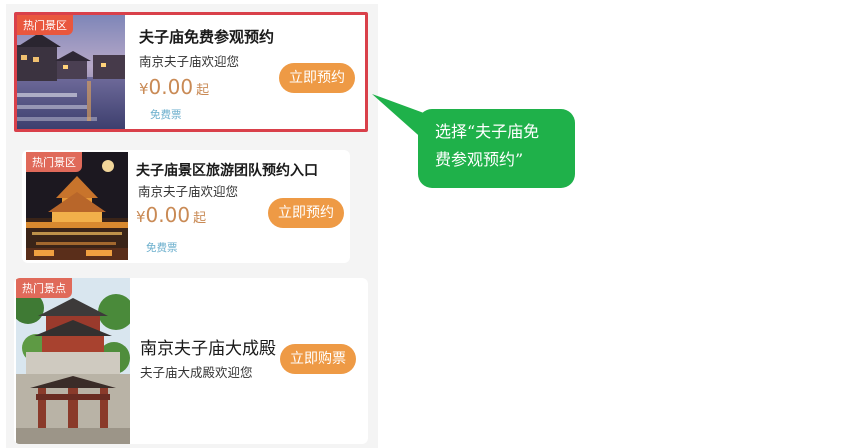 The height and width of the screenshot is (448, 849). Describe the element at coordinates (44, 288) in the screenshot. I see `hot-spot-tag: 热门景点` at that location.